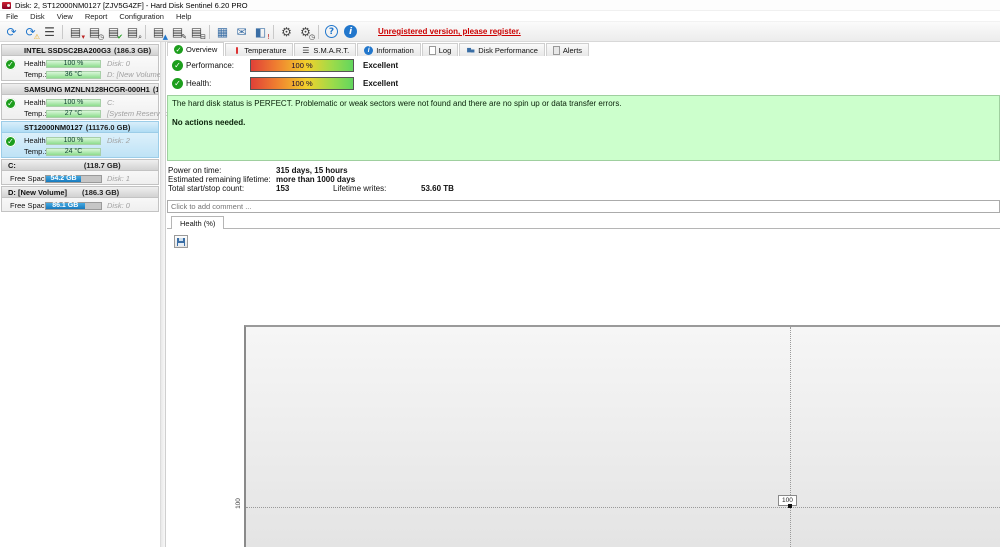 This screenshot has height=547, width=1000. I want to click on scheduler-icon: ⚙ ◷, so click(306, 32).